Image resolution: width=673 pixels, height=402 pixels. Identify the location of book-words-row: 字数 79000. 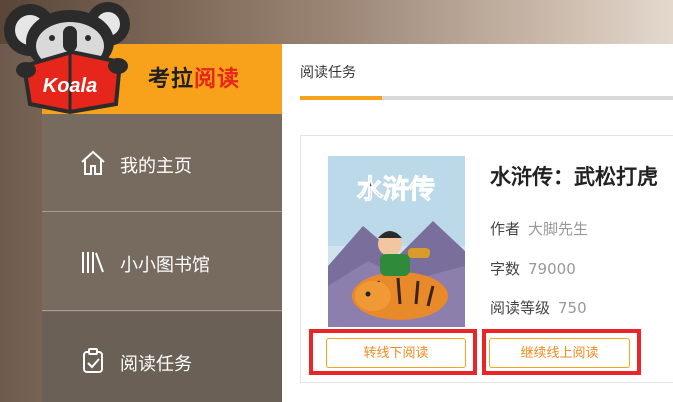
(533, 268).